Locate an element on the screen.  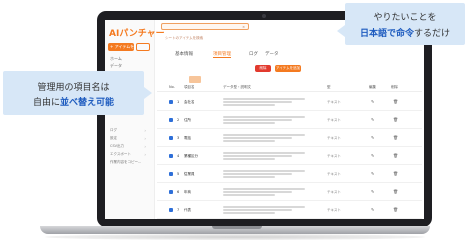
new-item-button: + アイテムを追加 is located at coordinates (121, 47).